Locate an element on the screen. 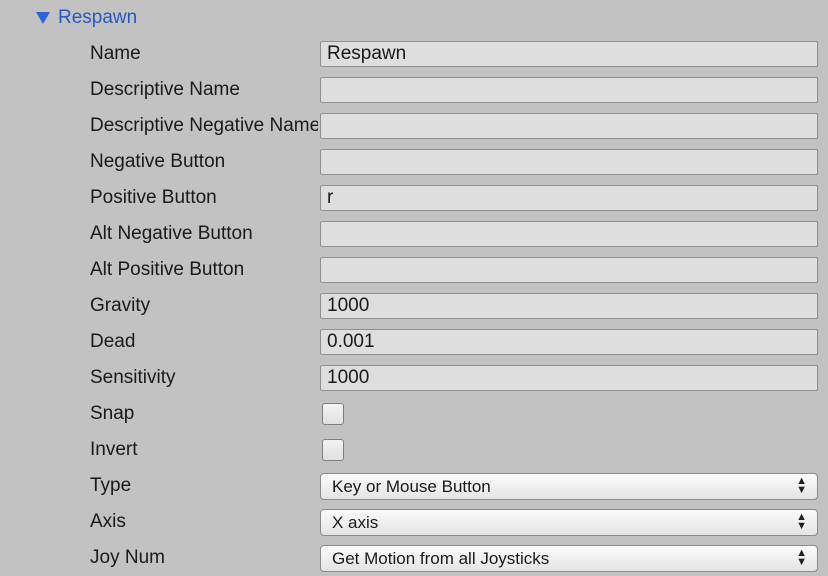  joy-num-dropdown: Get Motion from all Joysticks ▲ ▼ is located at coordinates (569, 558).